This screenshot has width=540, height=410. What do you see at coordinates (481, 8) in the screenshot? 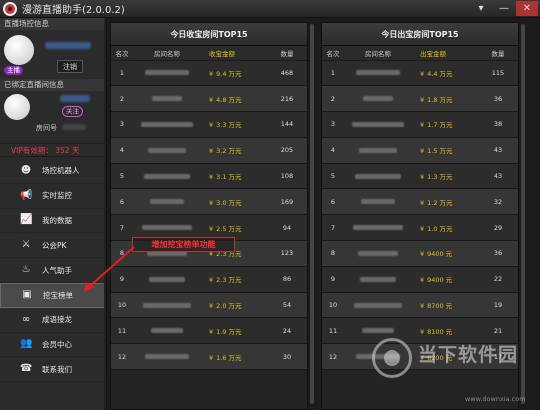
I see `menu-dropdown-button: ▾` at bounding box center [481, 8].